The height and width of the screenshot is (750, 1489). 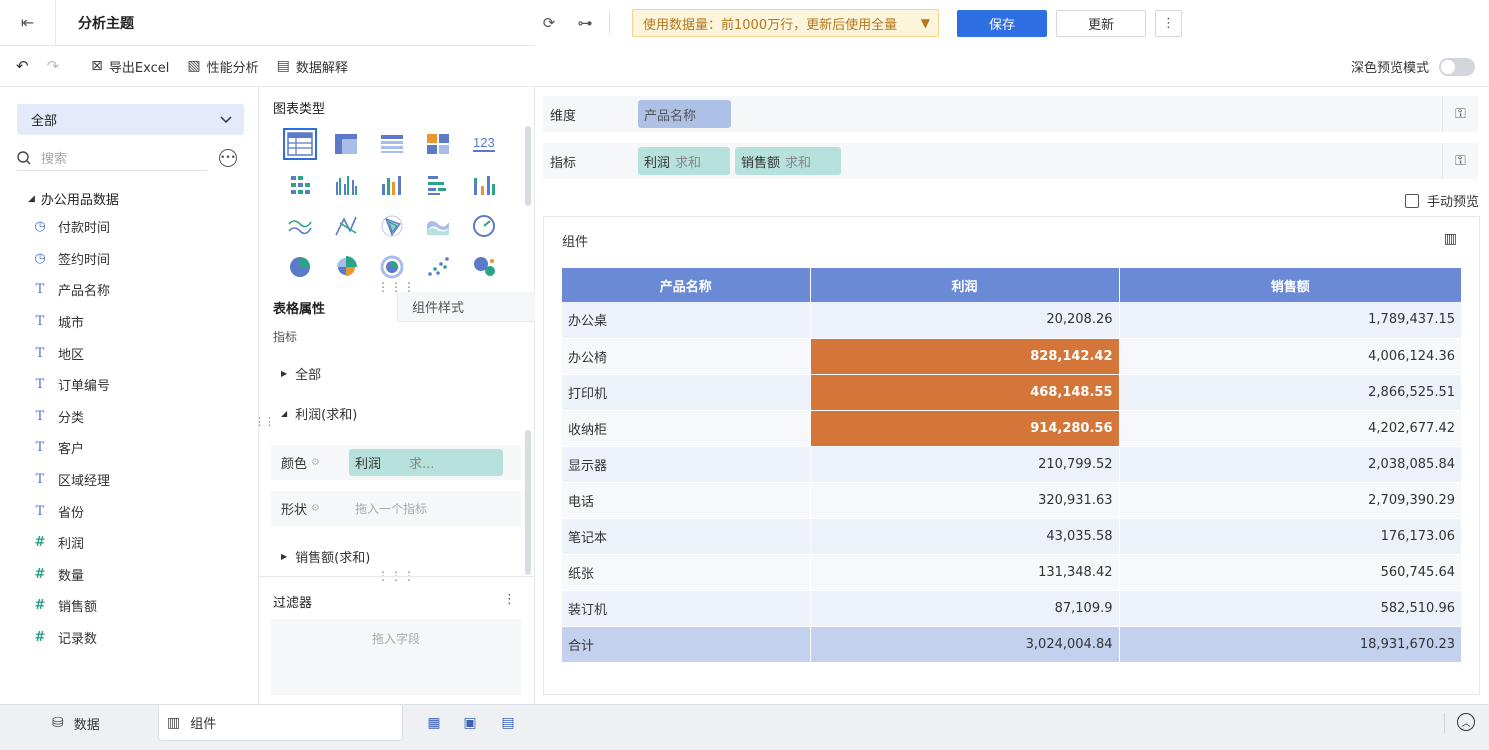 What do you see at coordinates (71, 575) in the screenshot?
I see `field-item: # 数量` at bounding box center [71, 575].